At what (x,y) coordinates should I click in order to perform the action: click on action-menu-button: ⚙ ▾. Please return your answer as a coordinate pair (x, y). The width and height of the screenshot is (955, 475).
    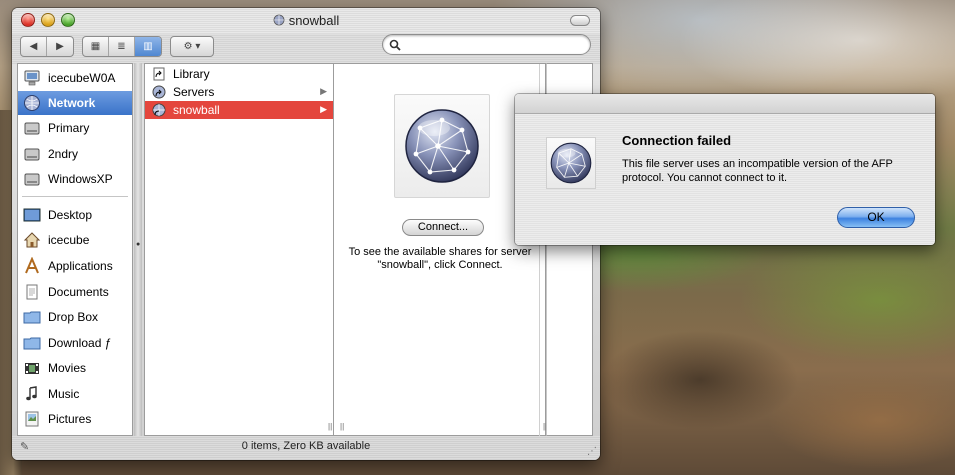
    Looking at the image, I should click on (192, 46).